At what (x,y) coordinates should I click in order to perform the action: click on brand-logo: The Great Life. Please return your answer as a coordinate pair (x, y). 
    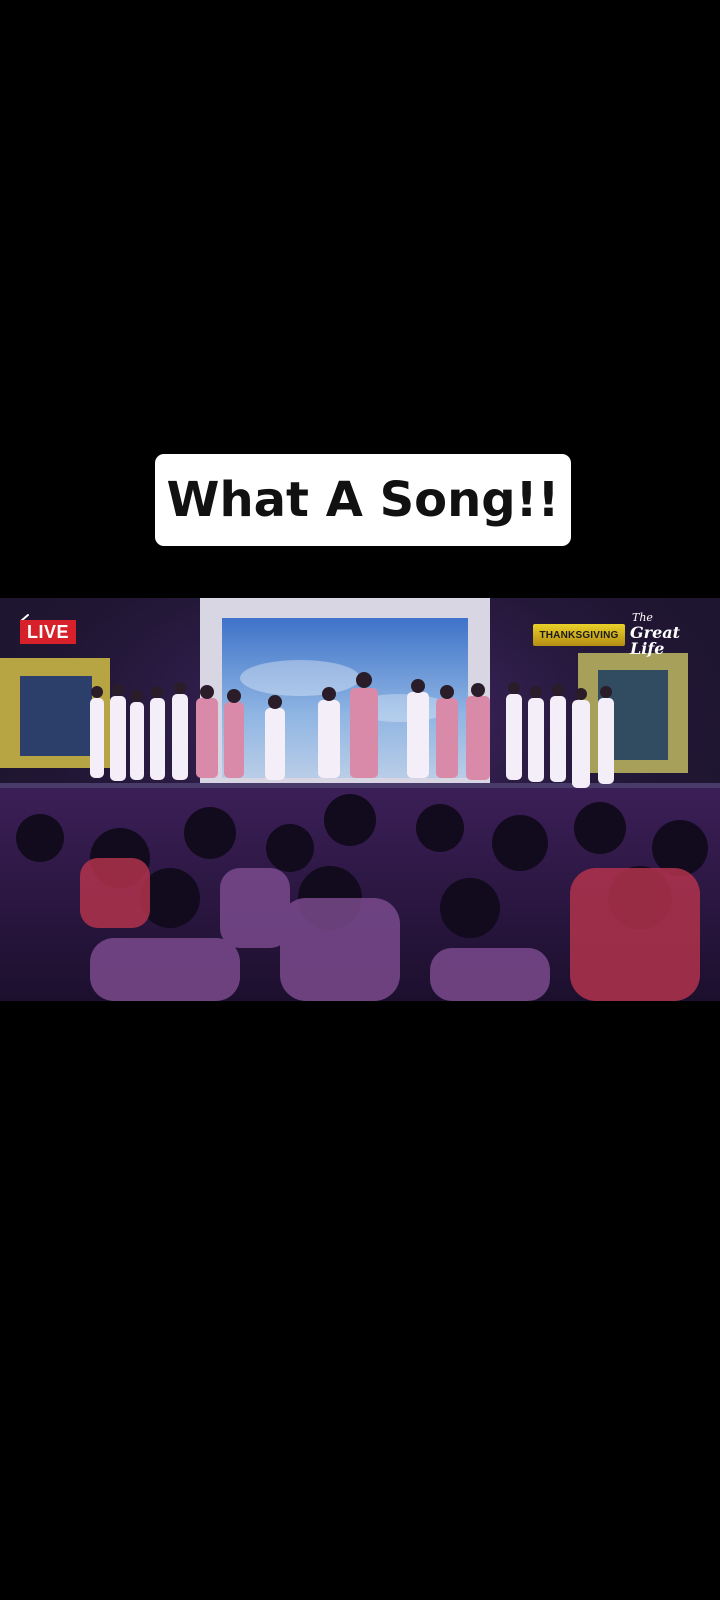
    Looking at the image, I should click on (670, 634).